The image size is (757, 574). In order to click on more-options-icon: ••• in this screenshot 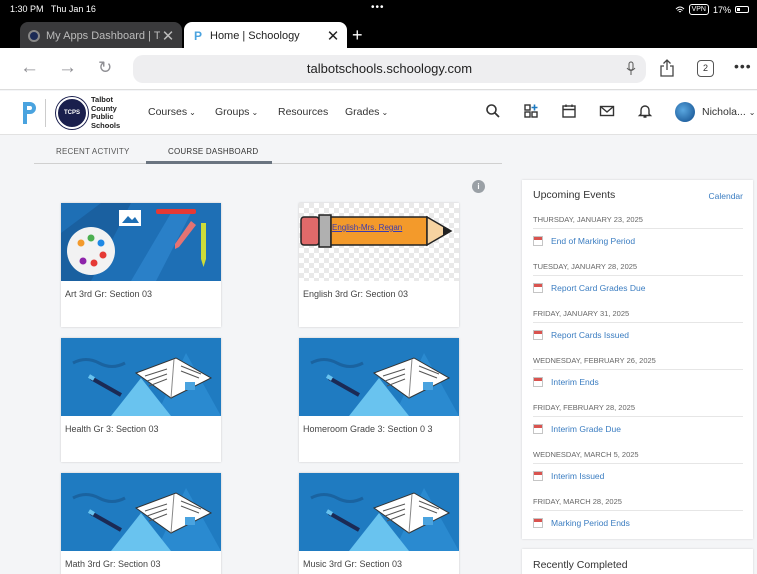, I will do `click(743, 66)`.